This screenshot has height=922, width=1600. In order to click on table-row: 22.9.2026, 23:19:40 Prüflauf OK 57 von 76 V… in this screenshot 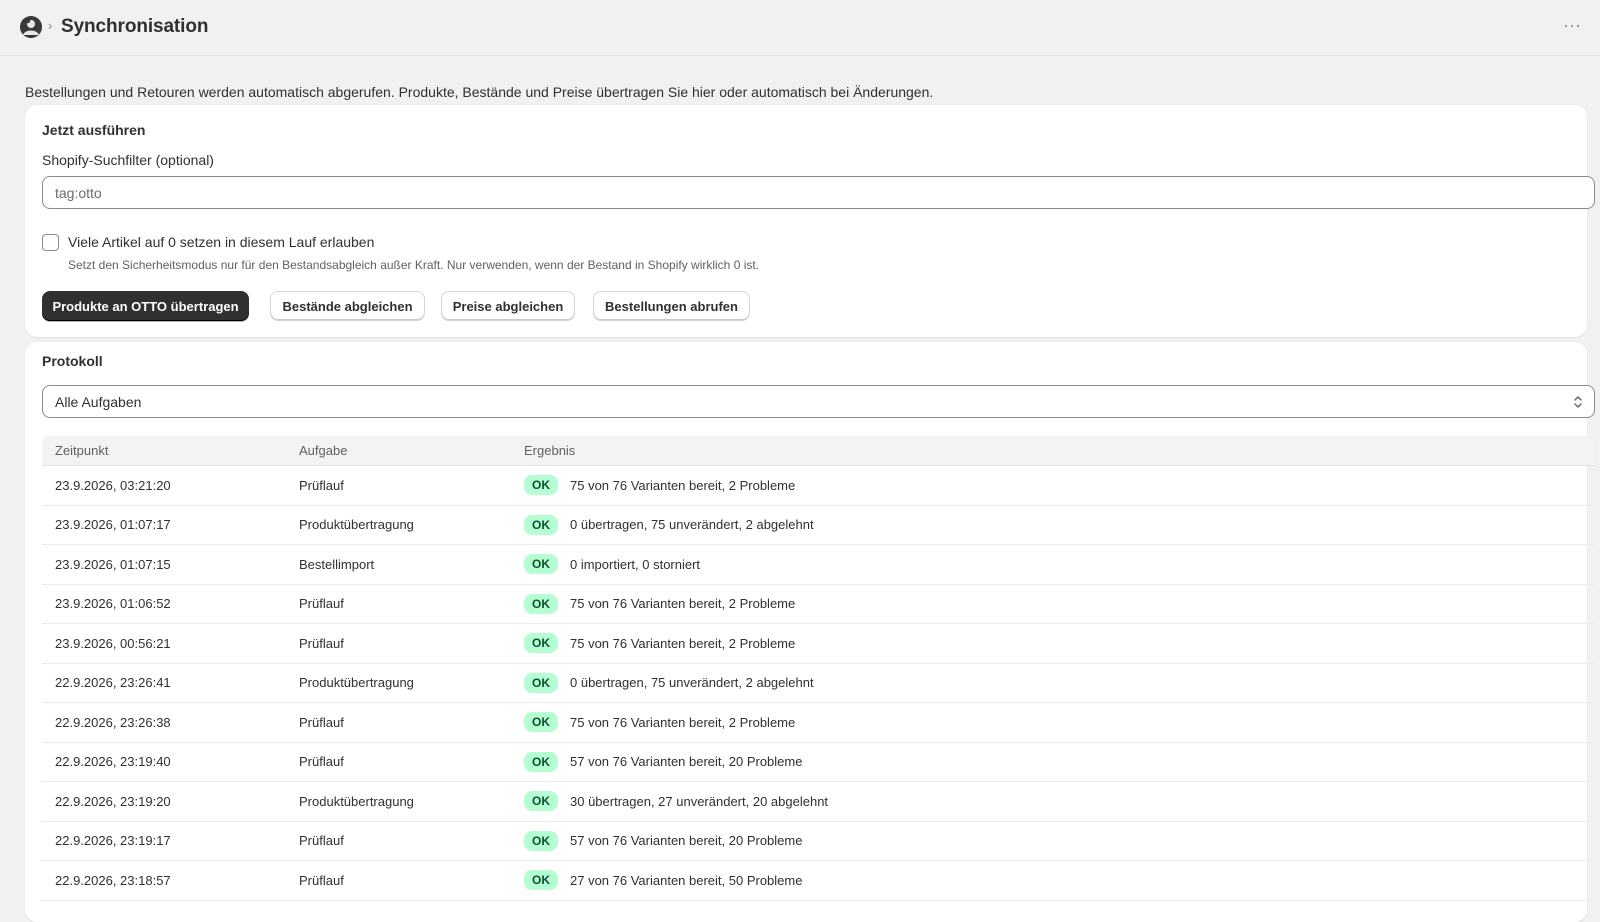, I will do `click(818, 762)`.